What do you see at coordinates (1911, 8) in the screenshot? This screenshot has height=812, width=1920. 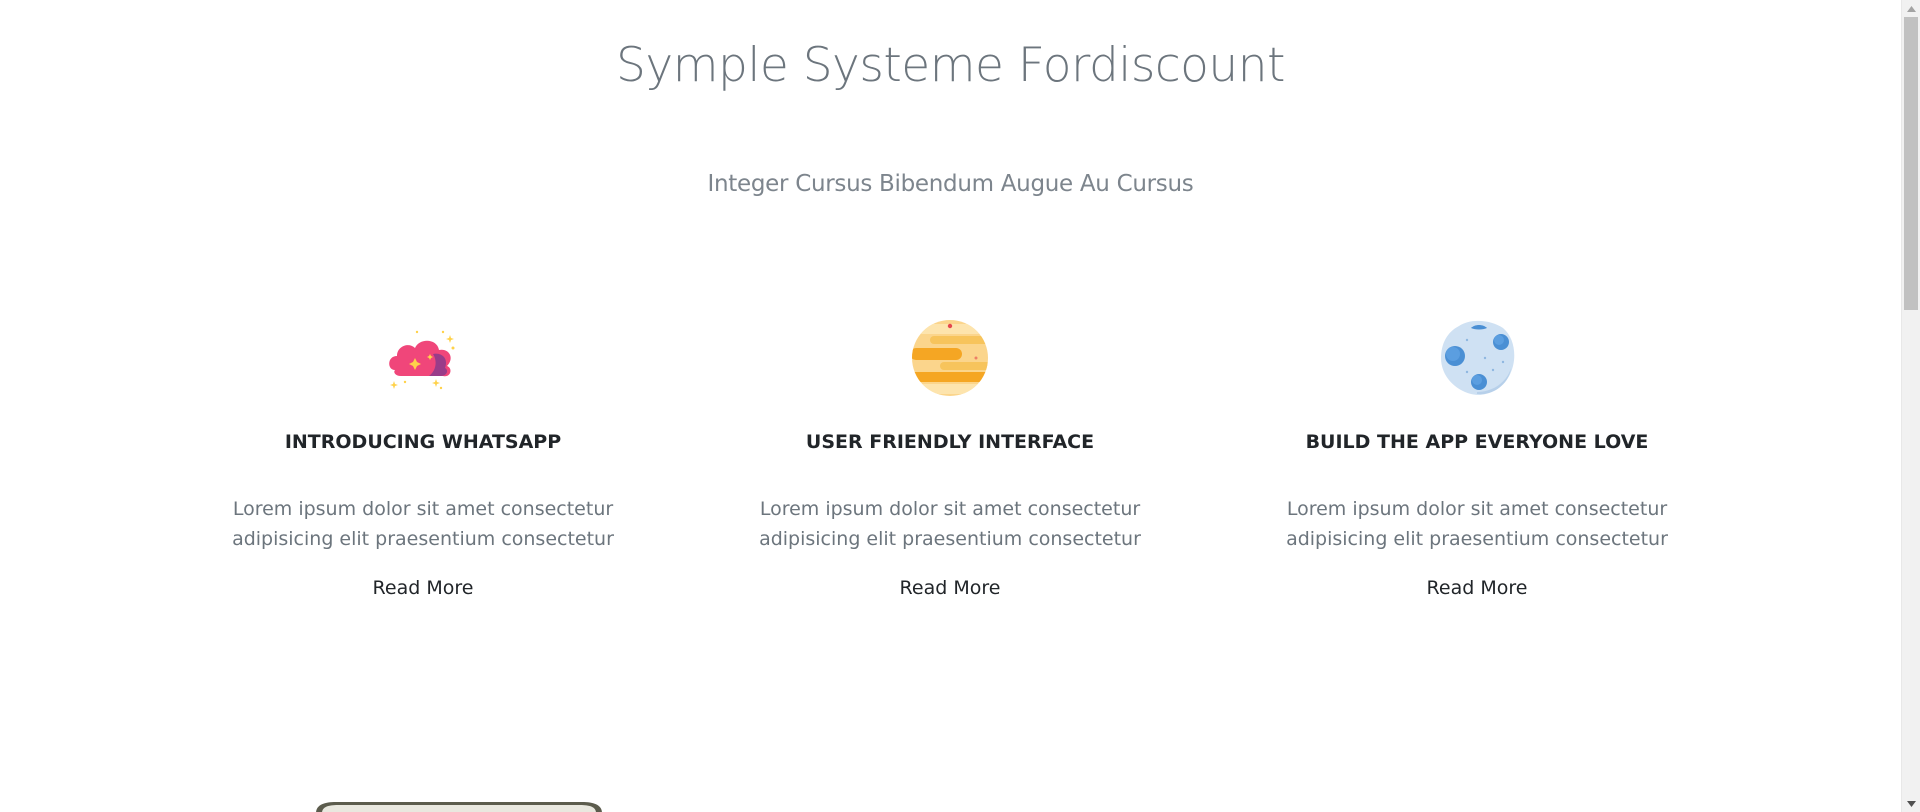 I see `scroll-up-arrow-icon` at bounding box center [1911, 8].